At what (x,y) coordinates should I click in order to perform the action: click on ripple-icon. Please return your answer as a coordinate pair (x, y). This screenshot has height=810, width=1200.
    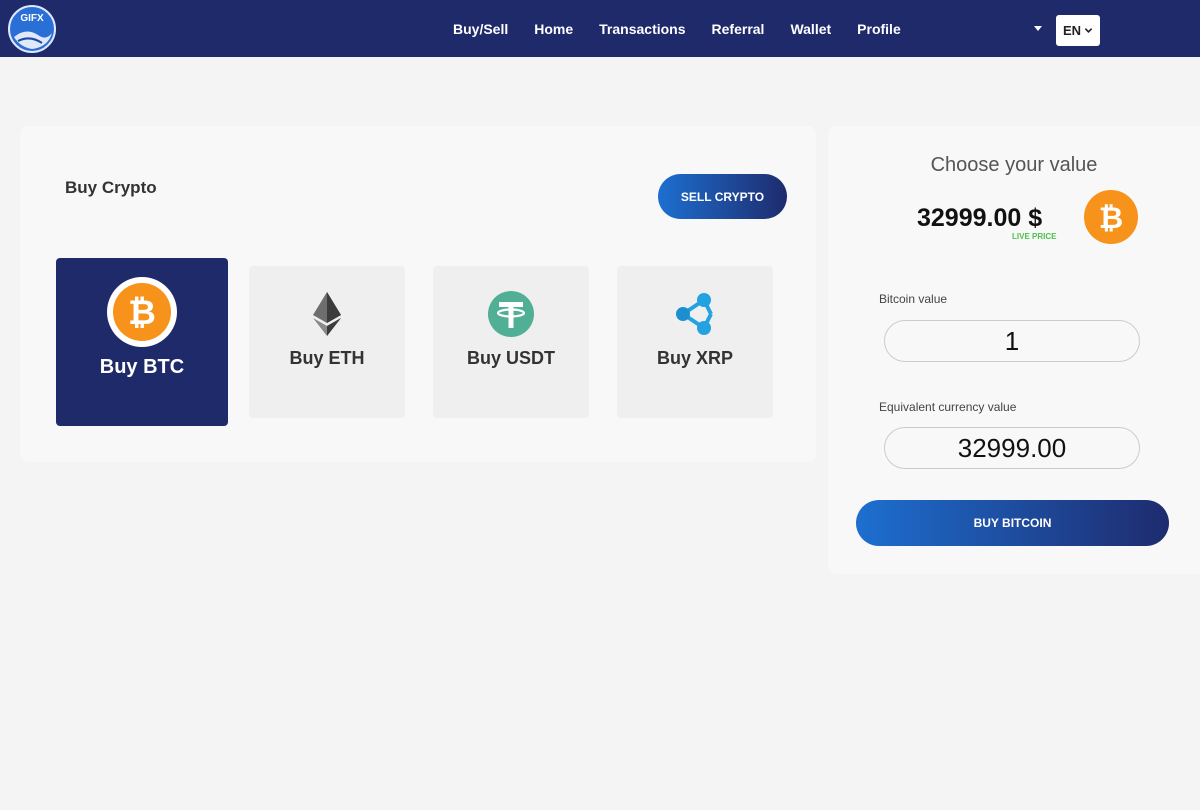
    Looking at the image, I should click on (694, 314).